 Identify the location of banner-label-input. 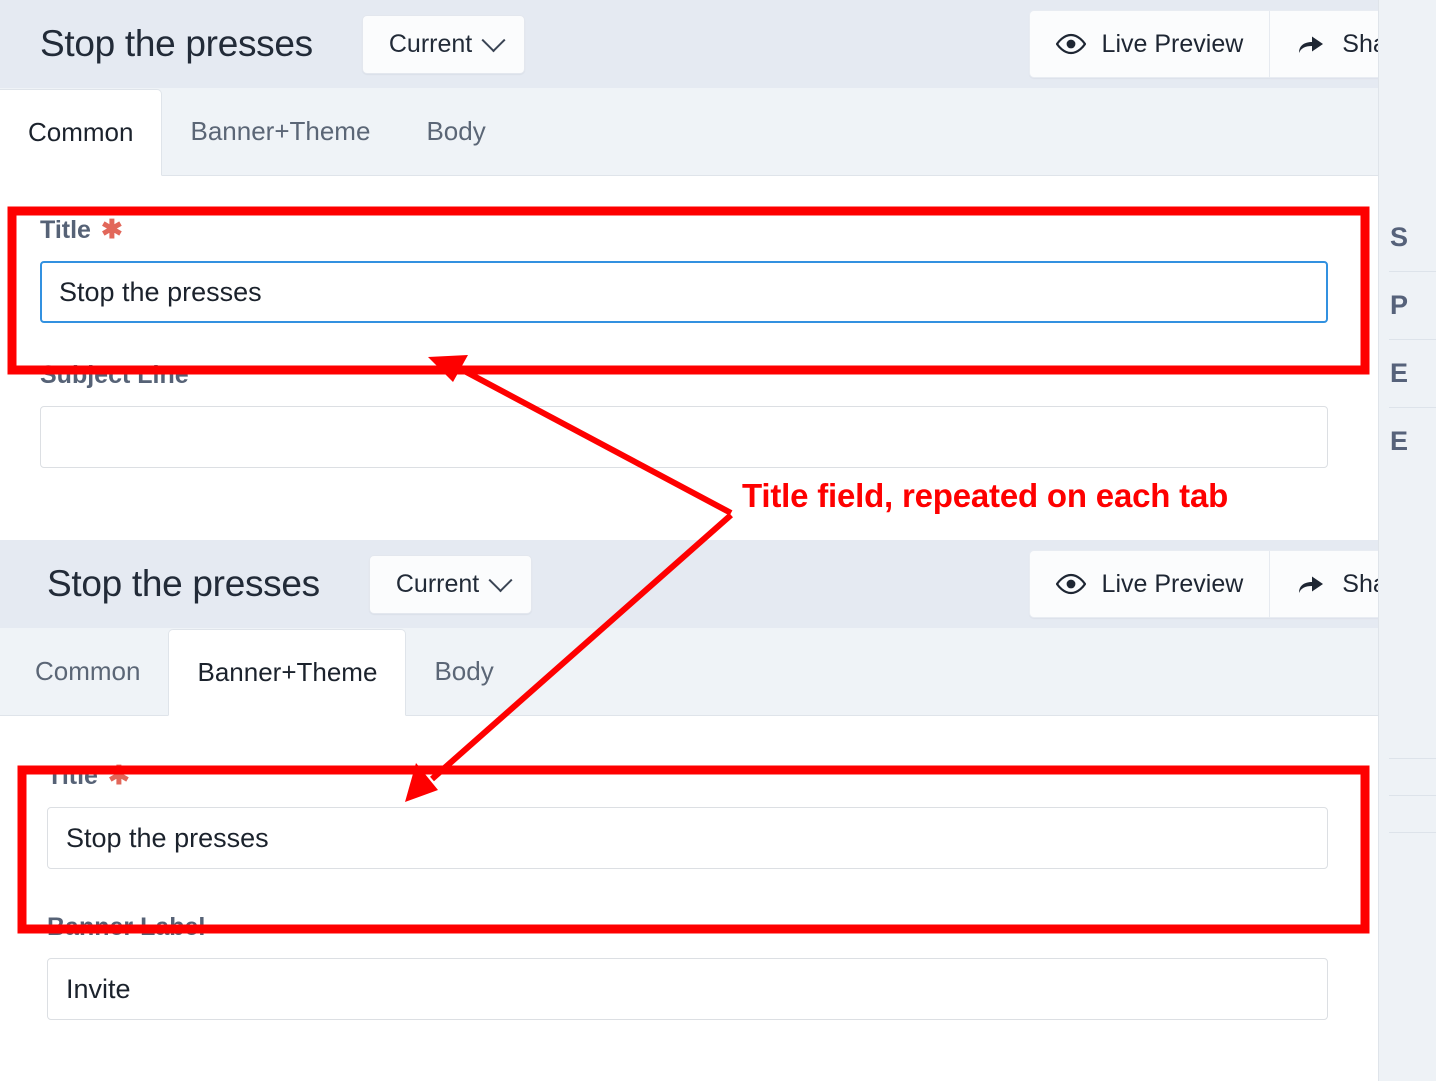
(687, 989).